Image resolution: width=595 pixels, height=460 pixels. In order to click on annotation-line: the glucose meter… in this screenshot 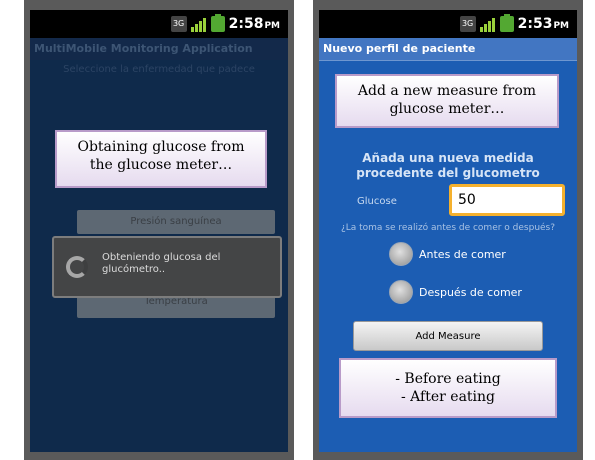, I will do `click(161, 165)`.